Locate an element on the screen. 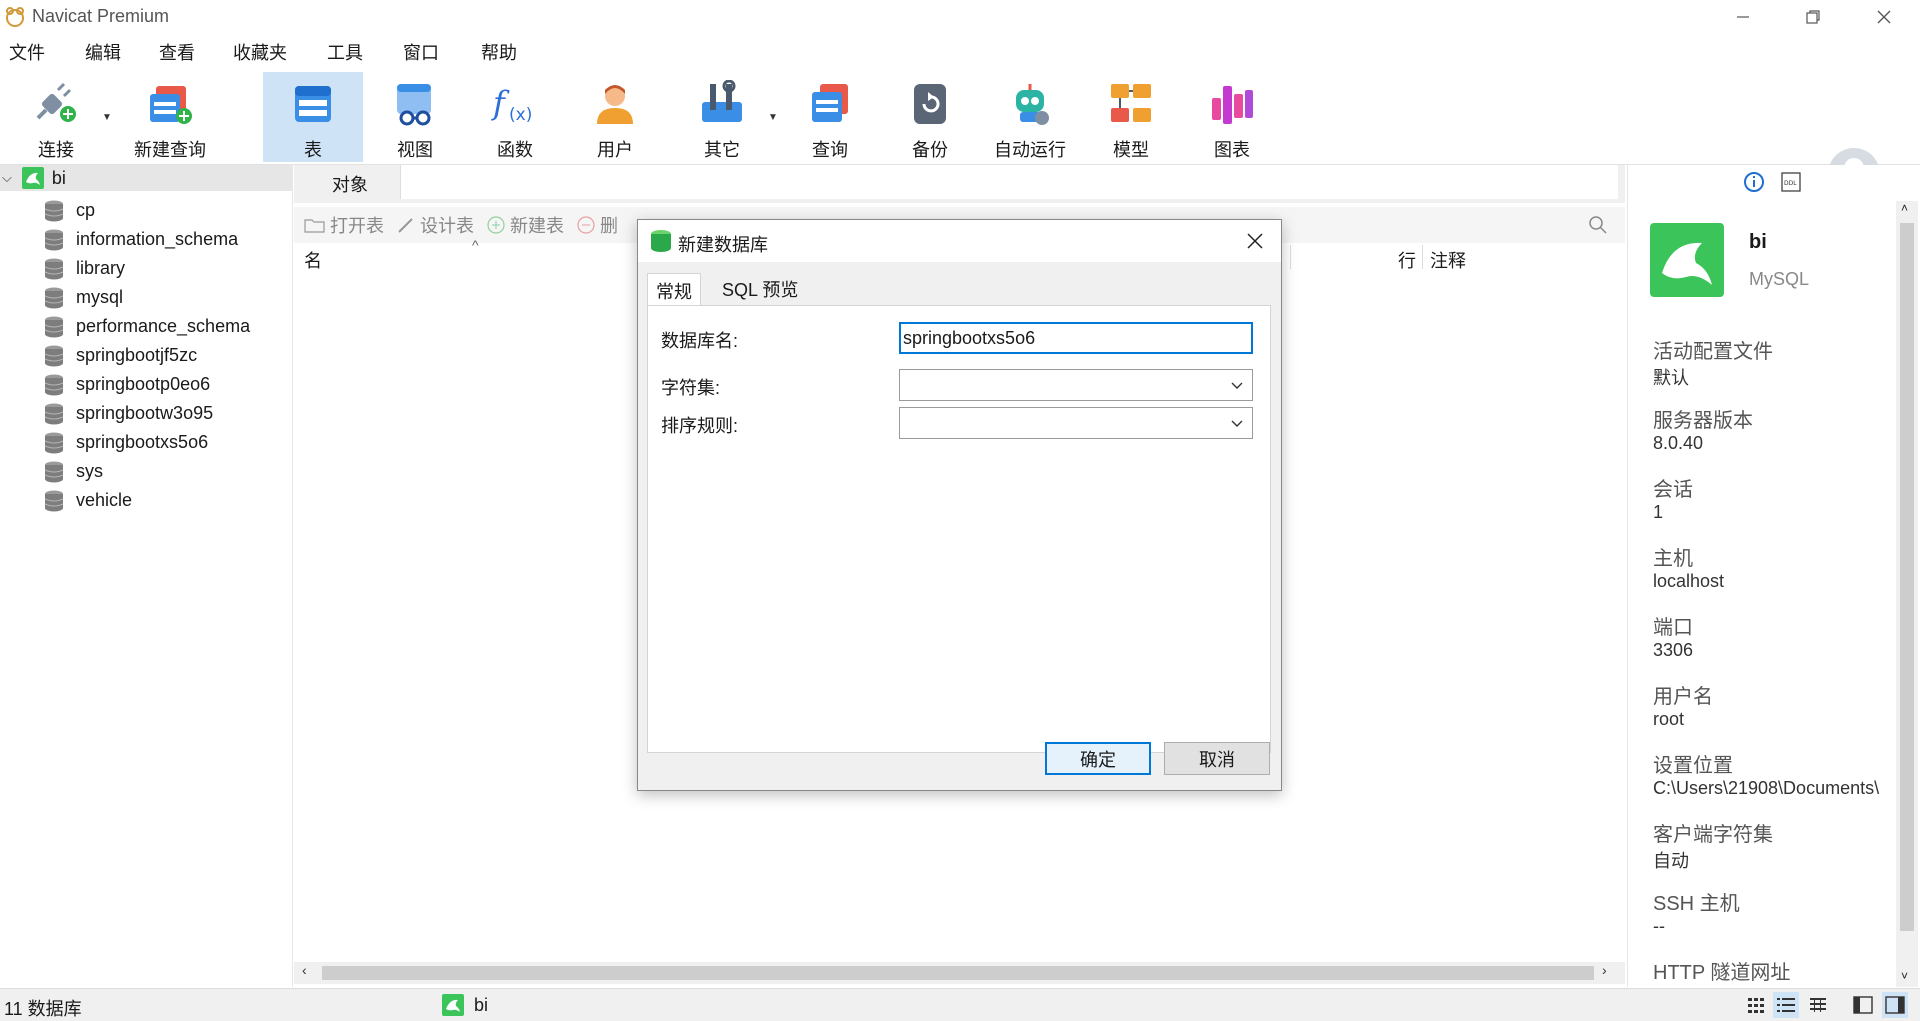  menu-view: 查看 is located at coordinates (176, 52).